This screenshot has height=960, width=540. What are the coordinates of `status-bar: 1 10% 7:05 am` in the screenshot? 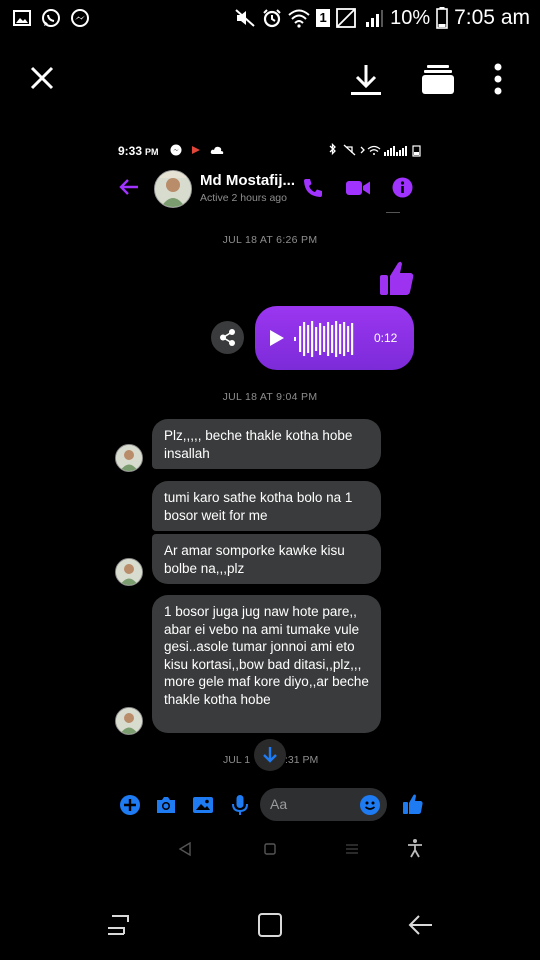 It's located at (270, 19).